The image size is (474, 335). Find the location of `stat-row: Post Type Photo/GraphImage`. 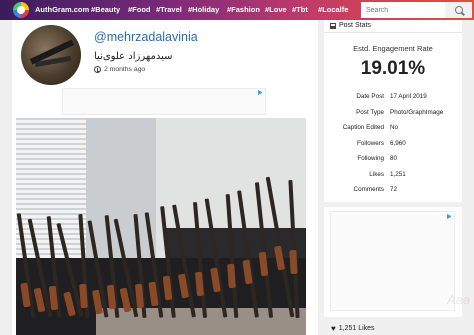

stat-row: Post Type Photo/GraphImage is located at coordinates (393, 114).